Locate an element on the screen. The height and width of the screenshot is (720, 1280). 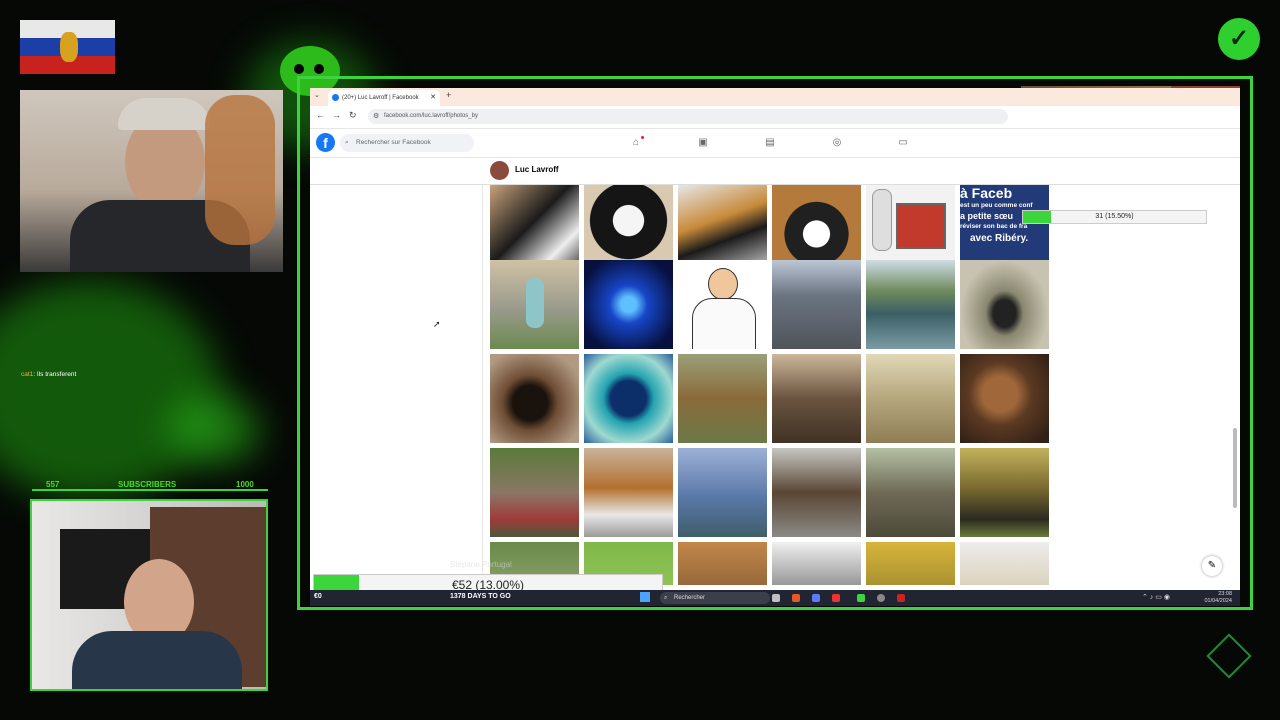
clock-date: 01/04/2024 is located at coordinates (1218, 601).